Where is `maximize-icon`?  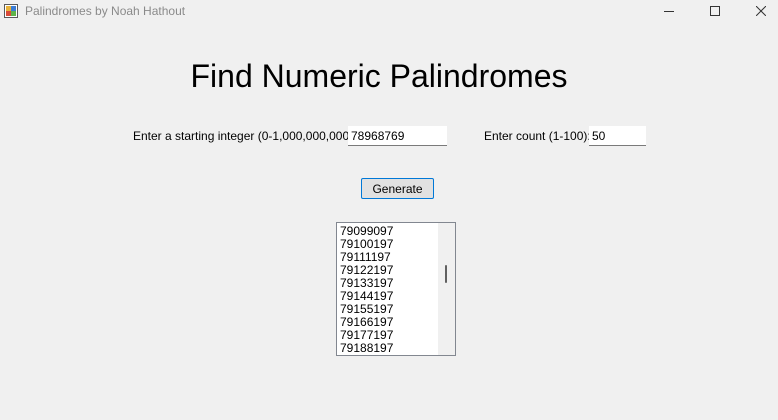 maximize-icon is located at coordinates (715, 11).